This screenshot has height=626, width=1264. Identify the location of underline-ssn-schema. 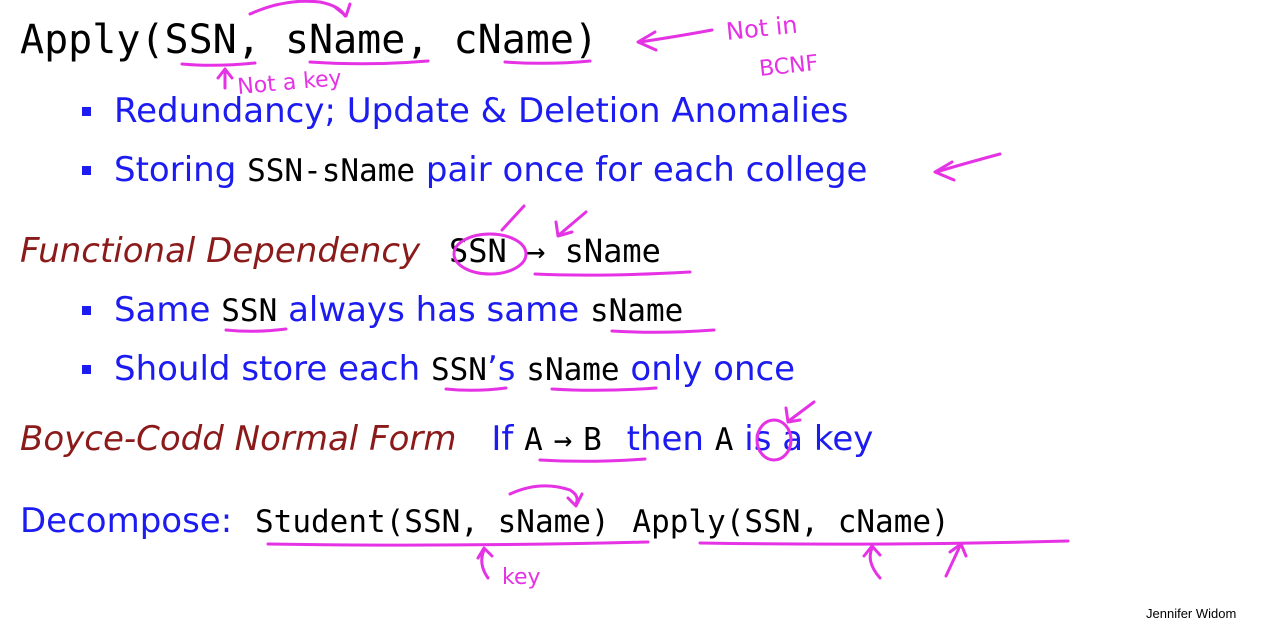
(218, 64).